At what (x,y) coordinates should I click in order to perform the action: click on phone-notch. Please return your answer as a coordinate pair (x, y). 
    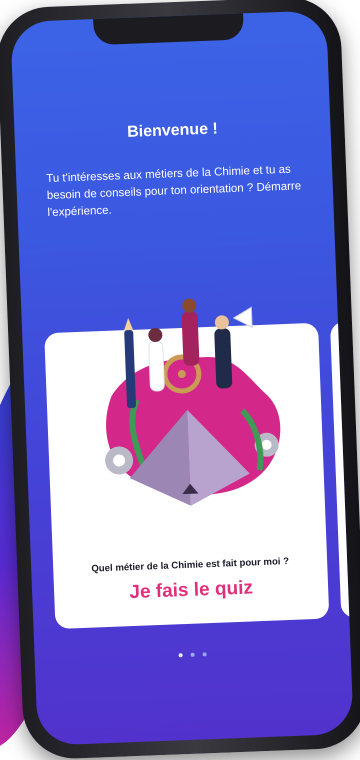
    Looking at the image, I should click on (169, 28).